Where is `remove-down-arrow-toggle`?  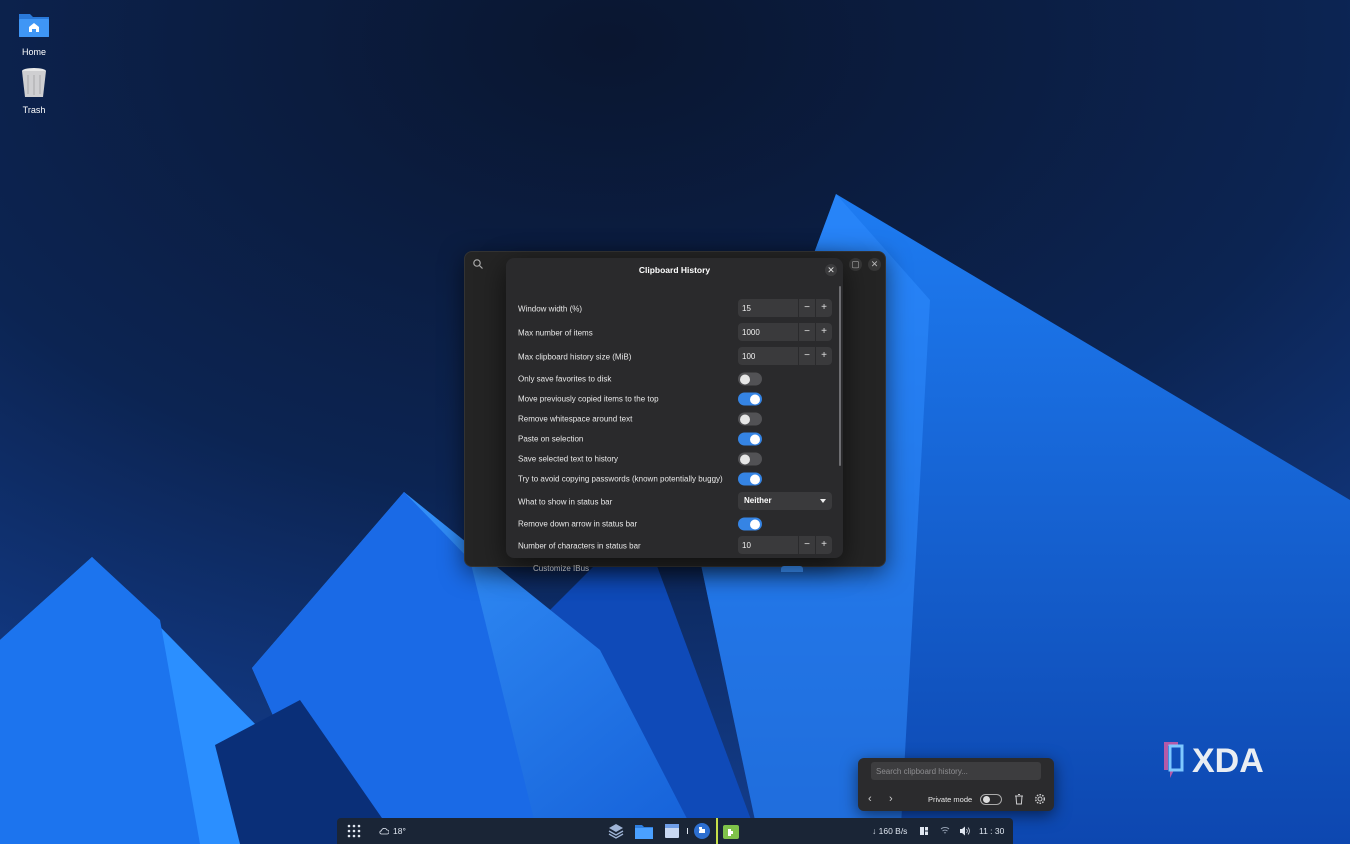
remove-down-arrow-toggle is located at coordinates (750, 524).